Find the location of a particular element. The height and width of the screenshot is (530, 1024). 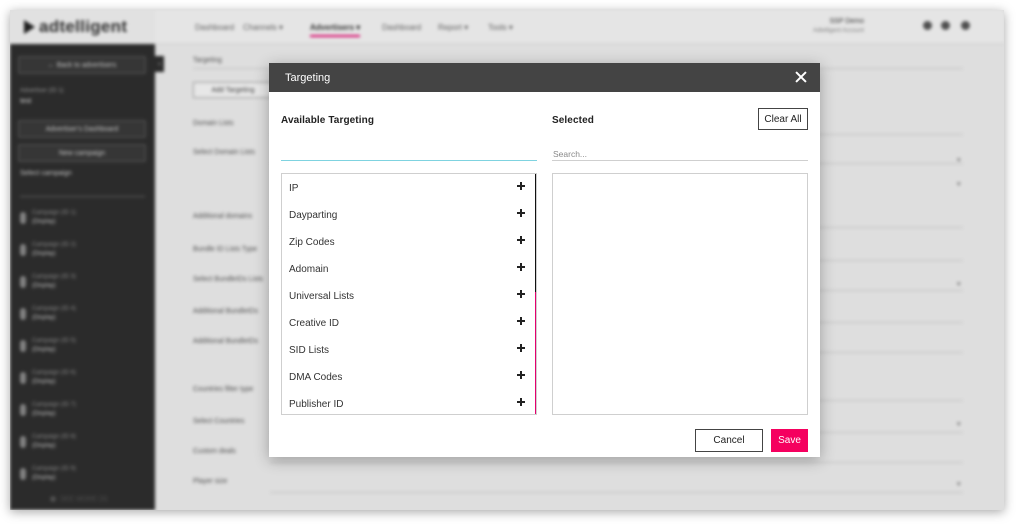

targeting-option: Publisher ID is located at coordinates (406, 402).